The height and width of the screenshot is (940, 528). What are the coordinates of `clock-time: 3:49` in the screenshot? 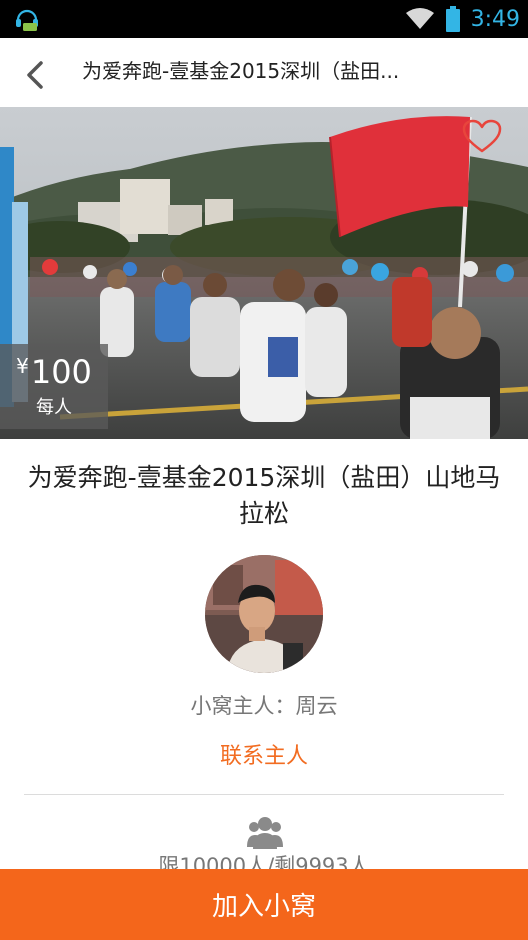 It's located at (495, 19).